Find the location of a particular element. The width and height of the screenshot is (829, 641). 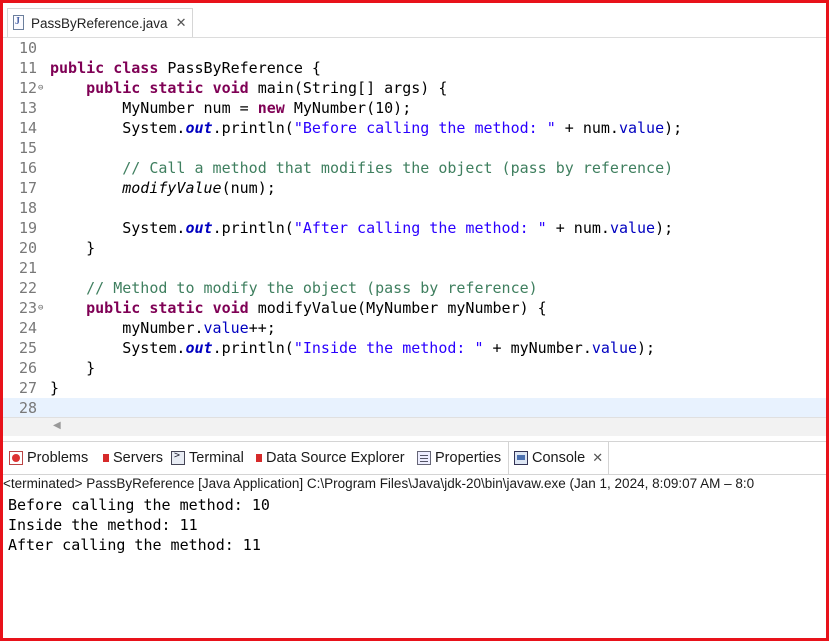

line-number: 24 is located at coordinates (27, 328).